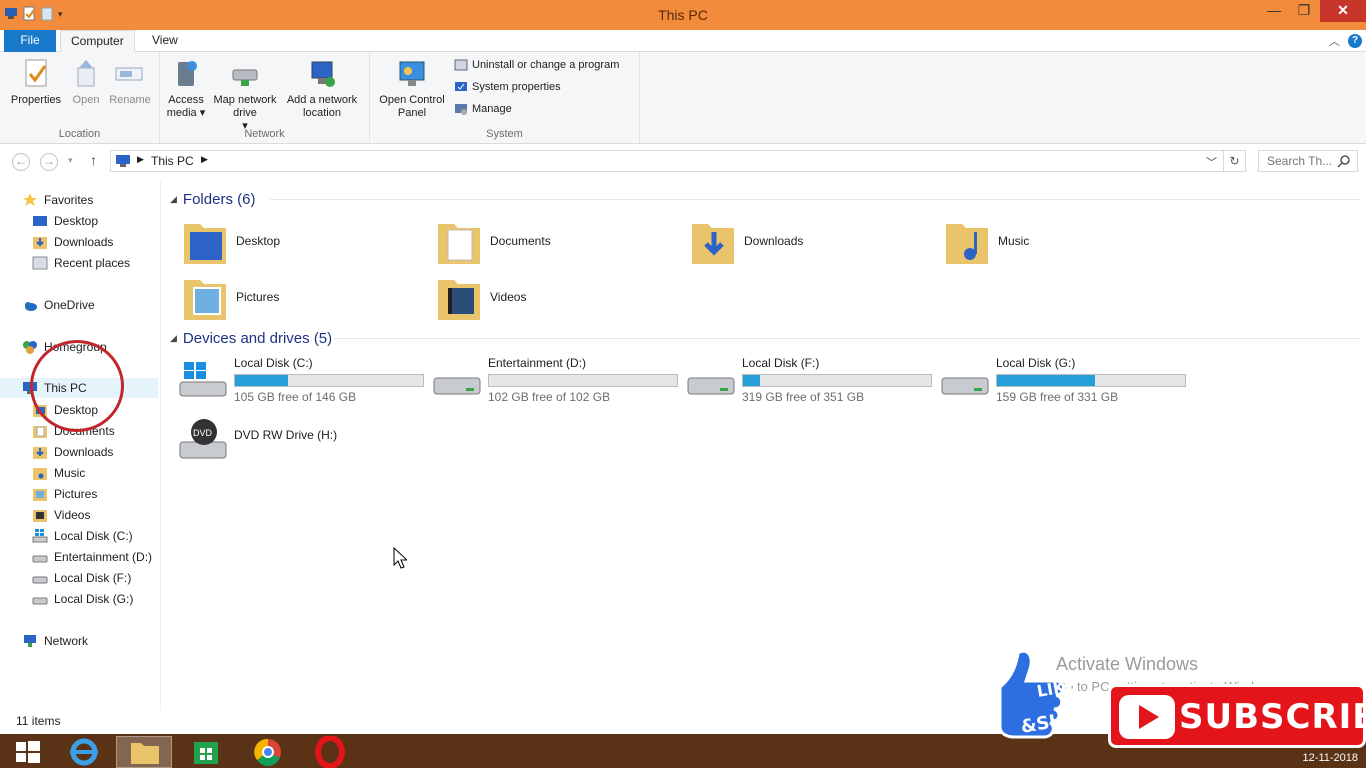  What do you see at coordinates (38, 721) in the screenshot?
I see `status-item-count: 11 items` at bounding box center [38, 721].